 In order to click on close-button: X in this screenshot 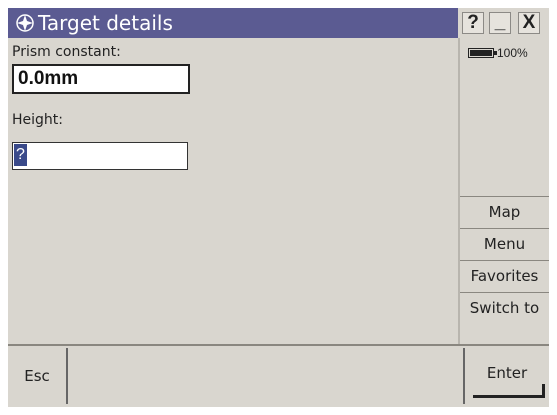, I will do `click(529, 23)`.